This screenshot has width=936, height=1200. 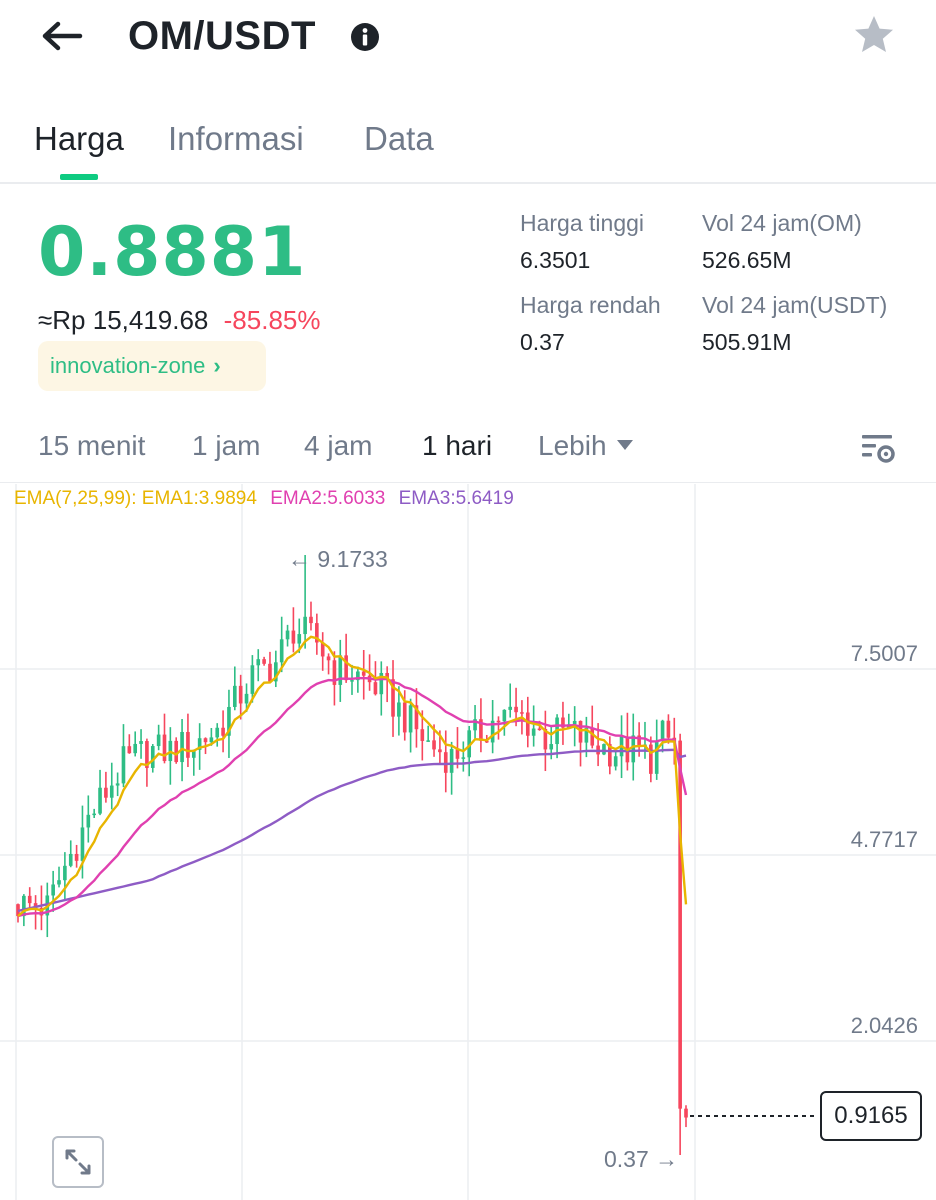 What do you see at coordinates (128, 365) in the screenshot?
I see `zone-label: innovation-zone` at bounding box center [128, 365].